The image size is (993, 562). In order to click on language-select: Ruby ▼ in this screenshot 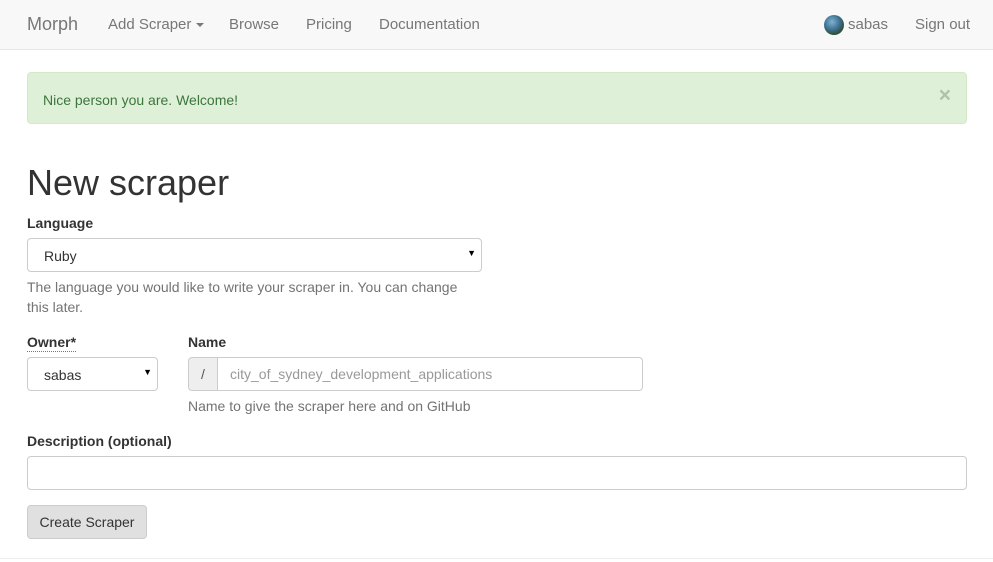, I will do `click(254, 255)`.